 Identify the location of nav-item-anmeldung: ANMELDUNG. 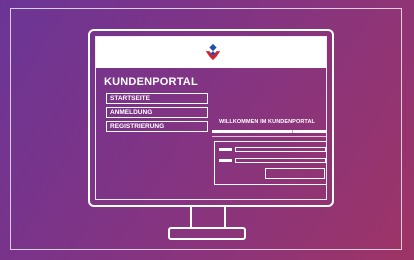
(157, 112).